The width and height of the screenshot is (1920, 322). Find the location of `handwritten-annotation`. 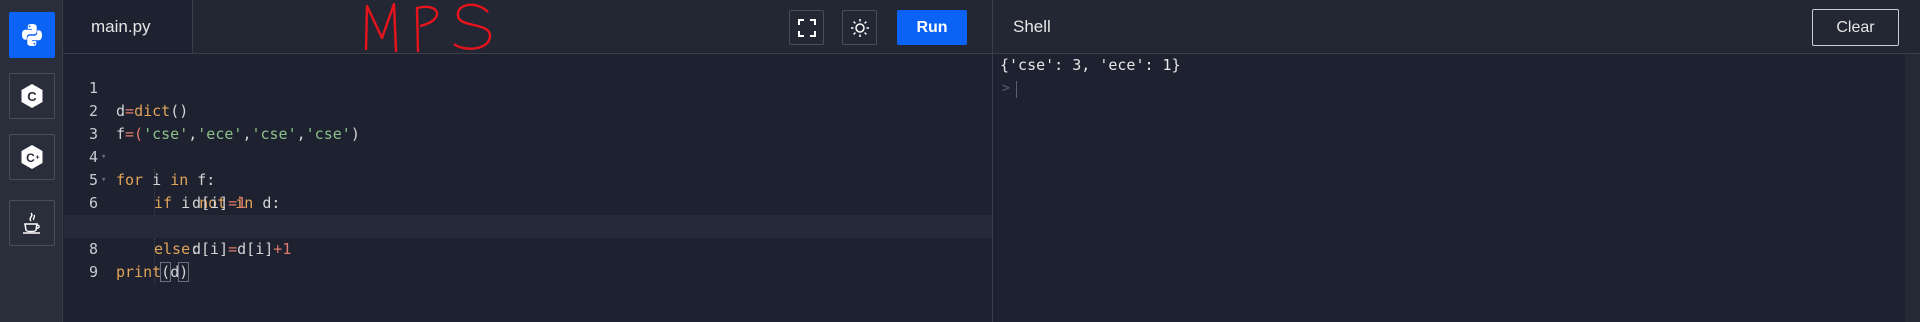

handwritten-annotation is located at coordinates (428, 27).